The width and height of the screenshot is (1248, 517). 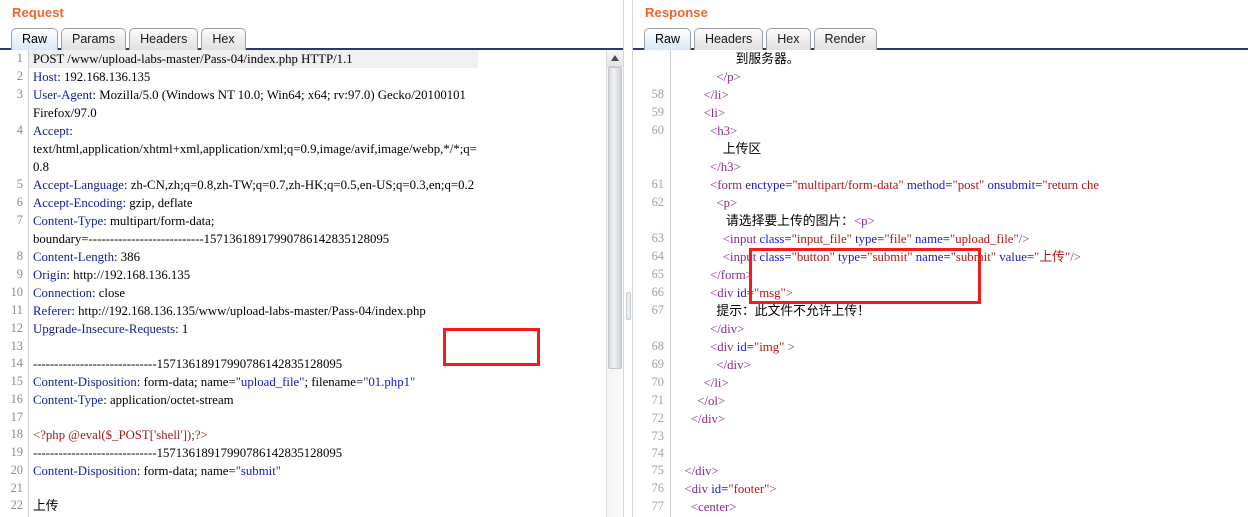 What do you see at coordinates (52, 311) in the screenshot?
I see `code-token: Referer` at bounding box center [52, 311].